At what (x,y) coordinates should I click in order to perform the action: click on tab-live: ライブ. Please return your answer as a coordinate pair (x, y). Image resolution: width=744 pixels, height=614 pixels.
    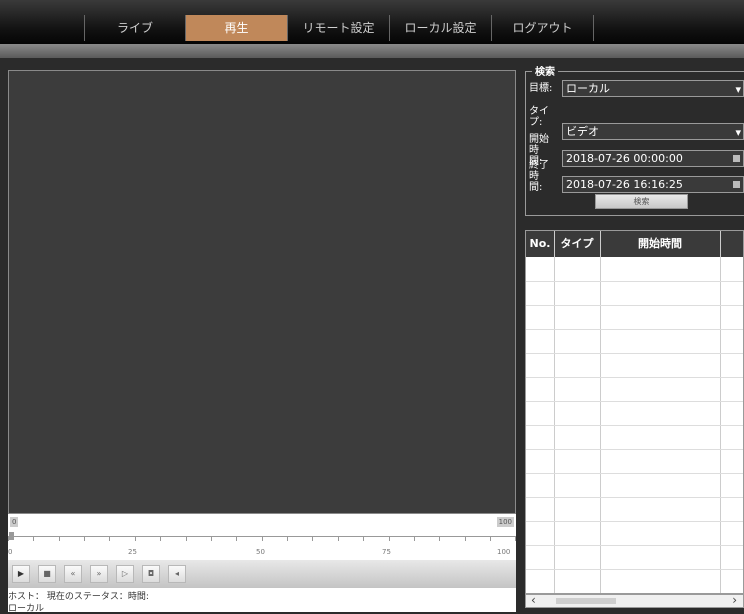
    Looking at the image, I should click on (135, 28).